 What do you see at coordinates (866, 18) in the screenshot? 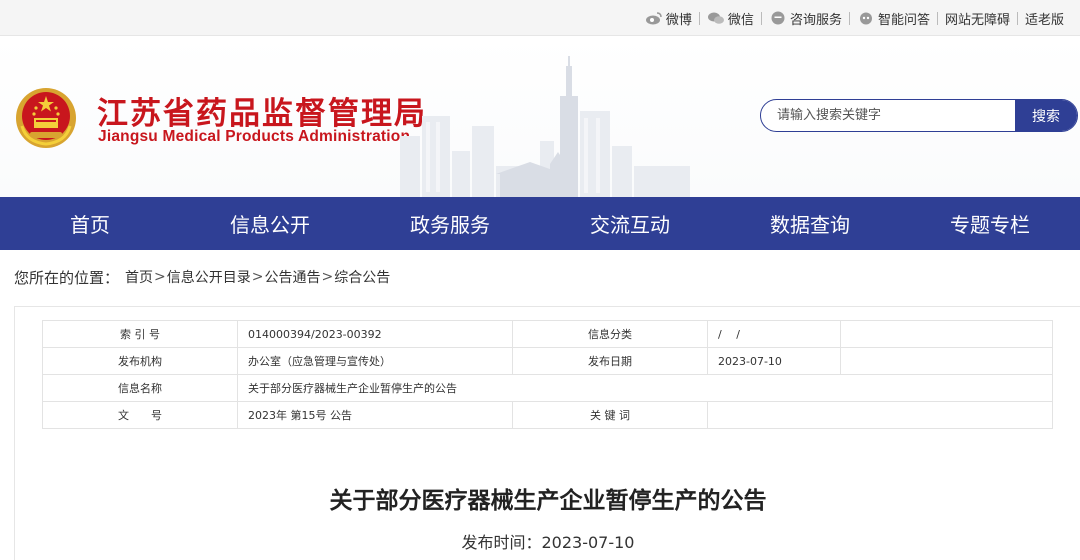
I see `robot-icon` at bounding box center [866, 18].